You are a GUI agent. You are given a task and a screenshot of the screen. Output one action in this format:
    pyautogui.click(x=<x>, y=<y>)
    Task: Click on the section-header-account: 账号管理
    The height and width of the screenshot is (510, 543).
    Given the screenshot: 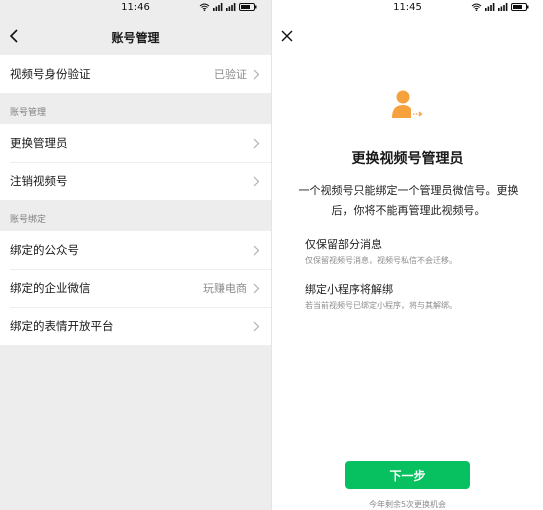 What is the action you would take?
    pyautogui.click(x=135, y=108)
    